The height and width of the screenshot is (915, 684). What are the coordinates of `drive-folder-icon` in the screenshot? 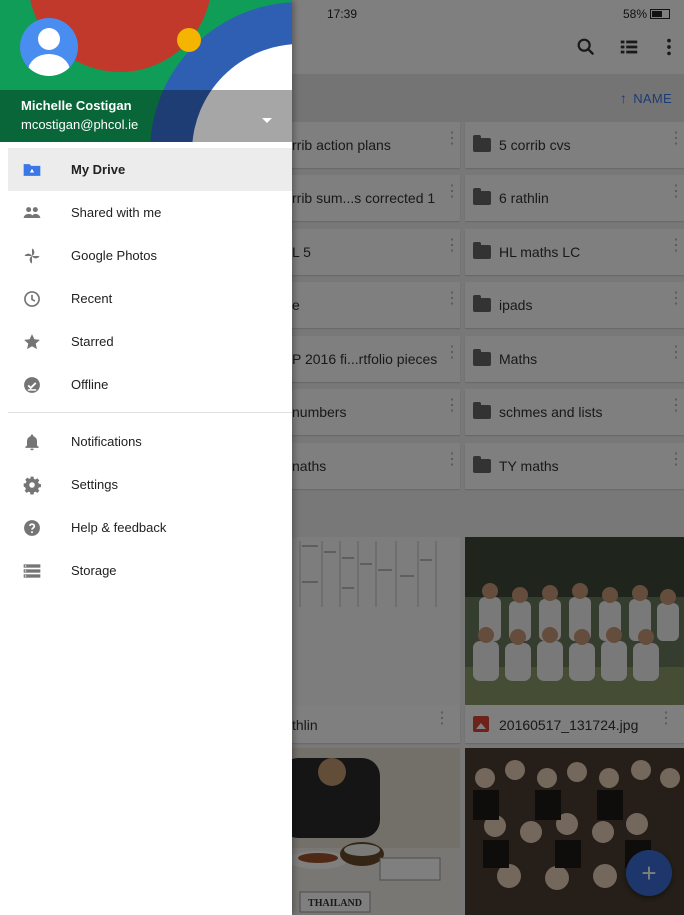 It's located at (32, 170).